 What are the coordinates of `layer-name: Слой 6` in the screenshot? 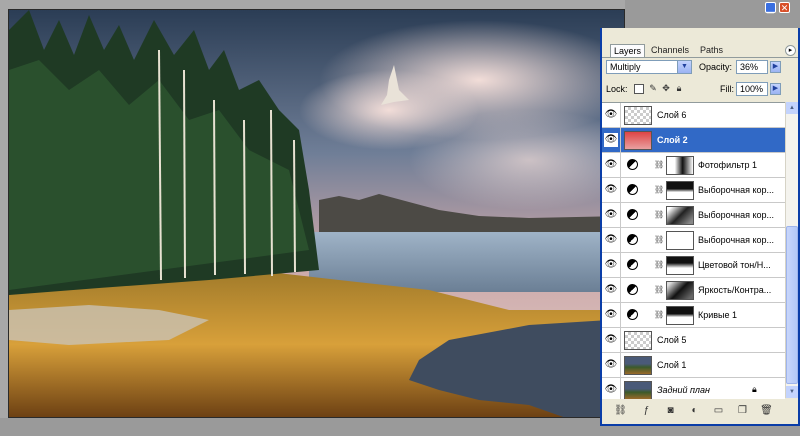 It's located at (672, 115).